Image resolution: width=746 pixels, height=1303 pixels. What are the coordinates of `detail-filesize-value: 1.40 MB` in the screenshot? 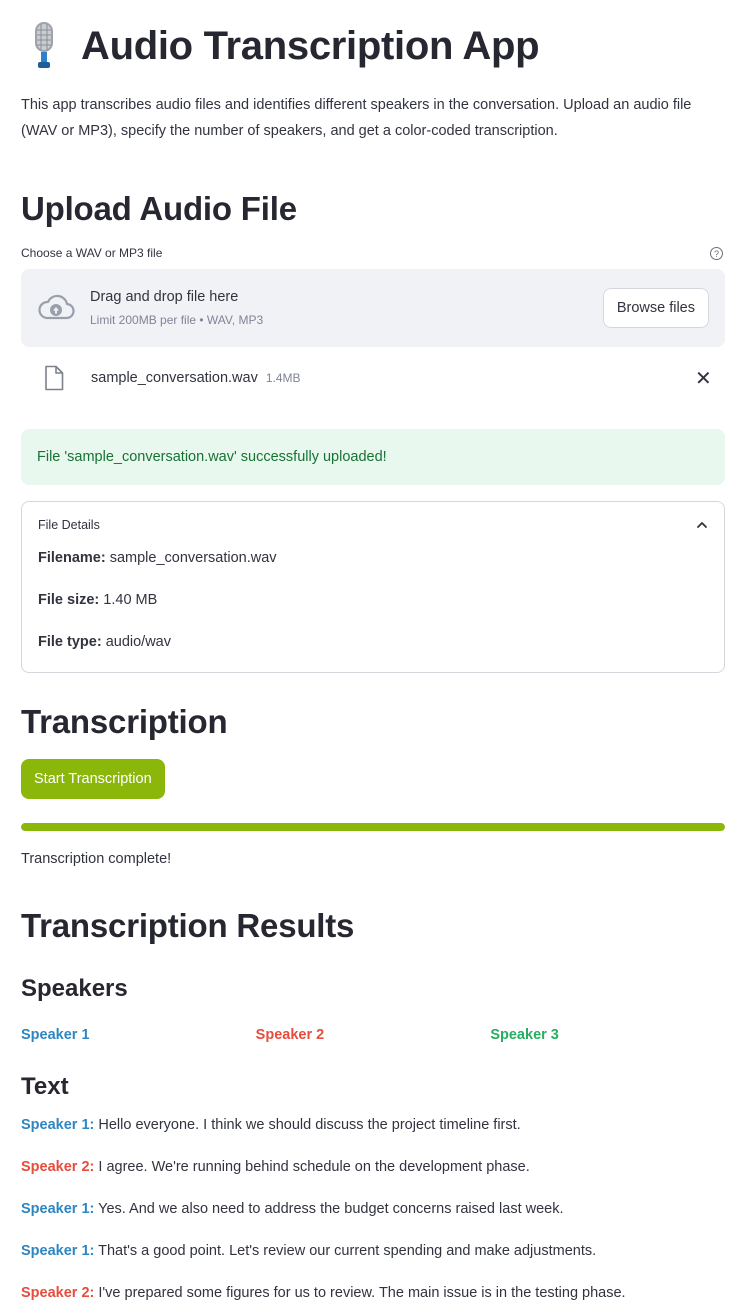 It's located at (130, 600).